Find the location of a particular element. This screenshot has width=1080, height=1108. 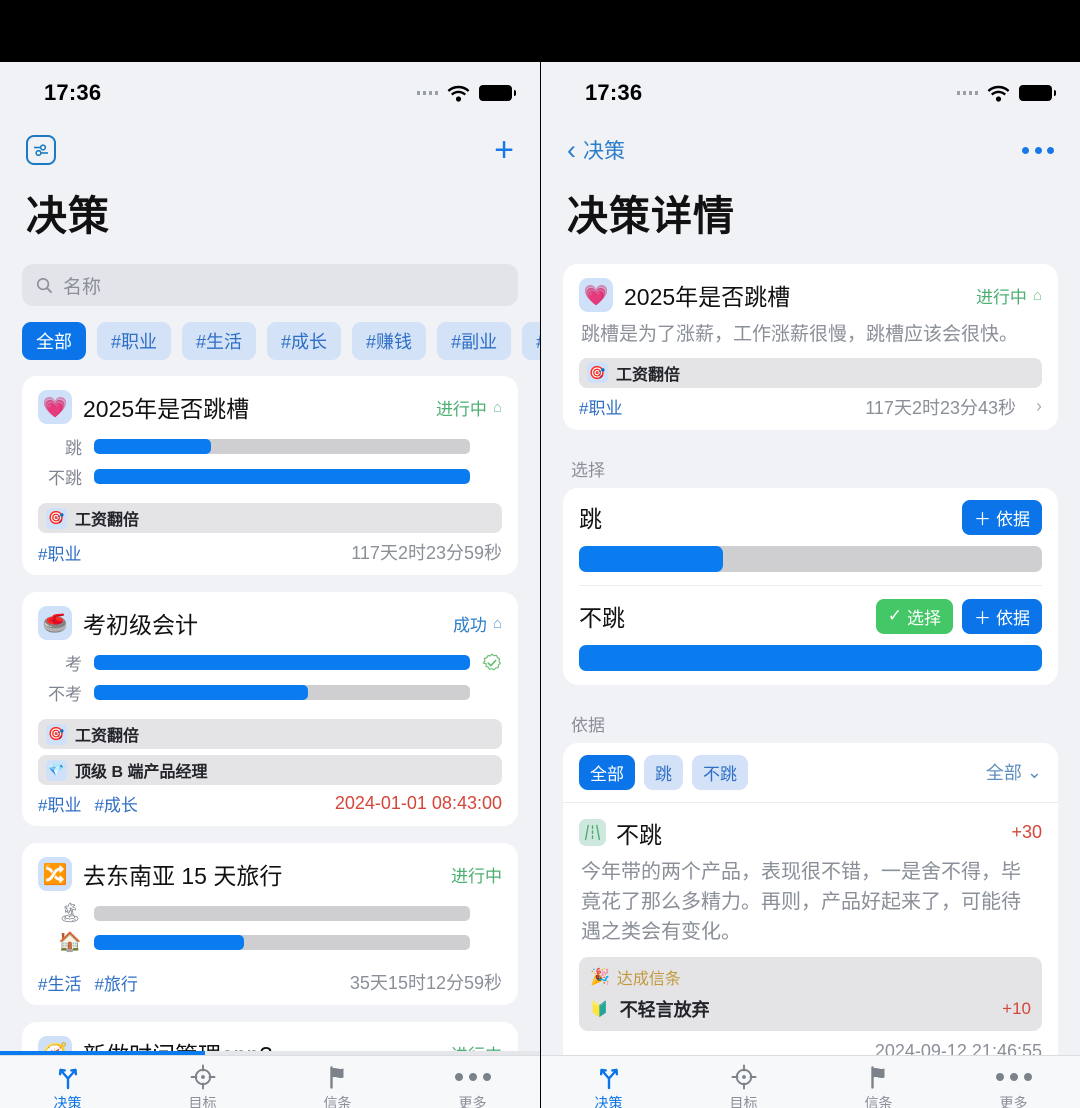

tab-left-2: 信条 is located at coordinates (337, 1085).